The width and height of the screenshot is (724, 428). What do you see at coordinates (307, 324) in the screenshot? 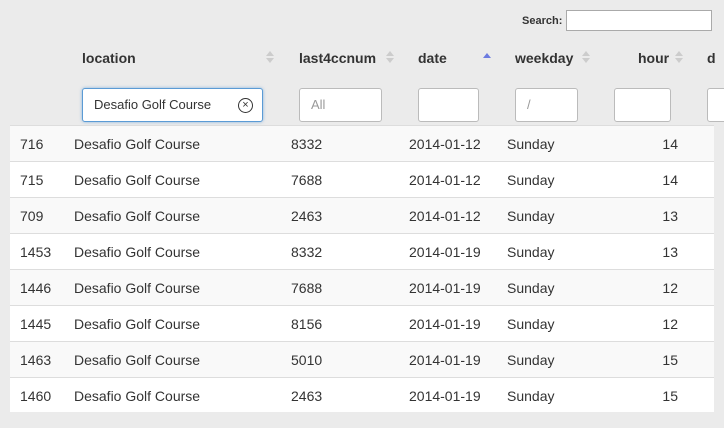
I see `cell-last4ccnum: 8156` at bounding box center [307, 324].